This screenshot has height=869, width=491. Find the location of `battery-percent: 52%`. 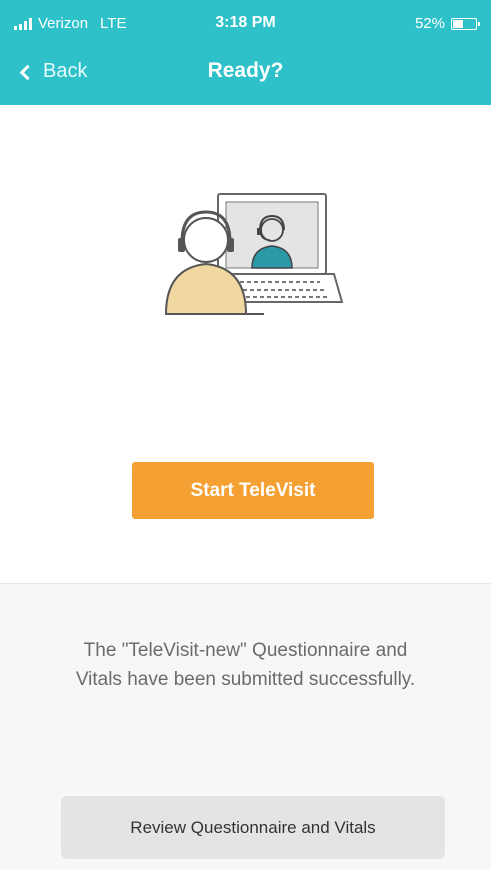

battery-percent: 52% is located at coordinates (429, 23).